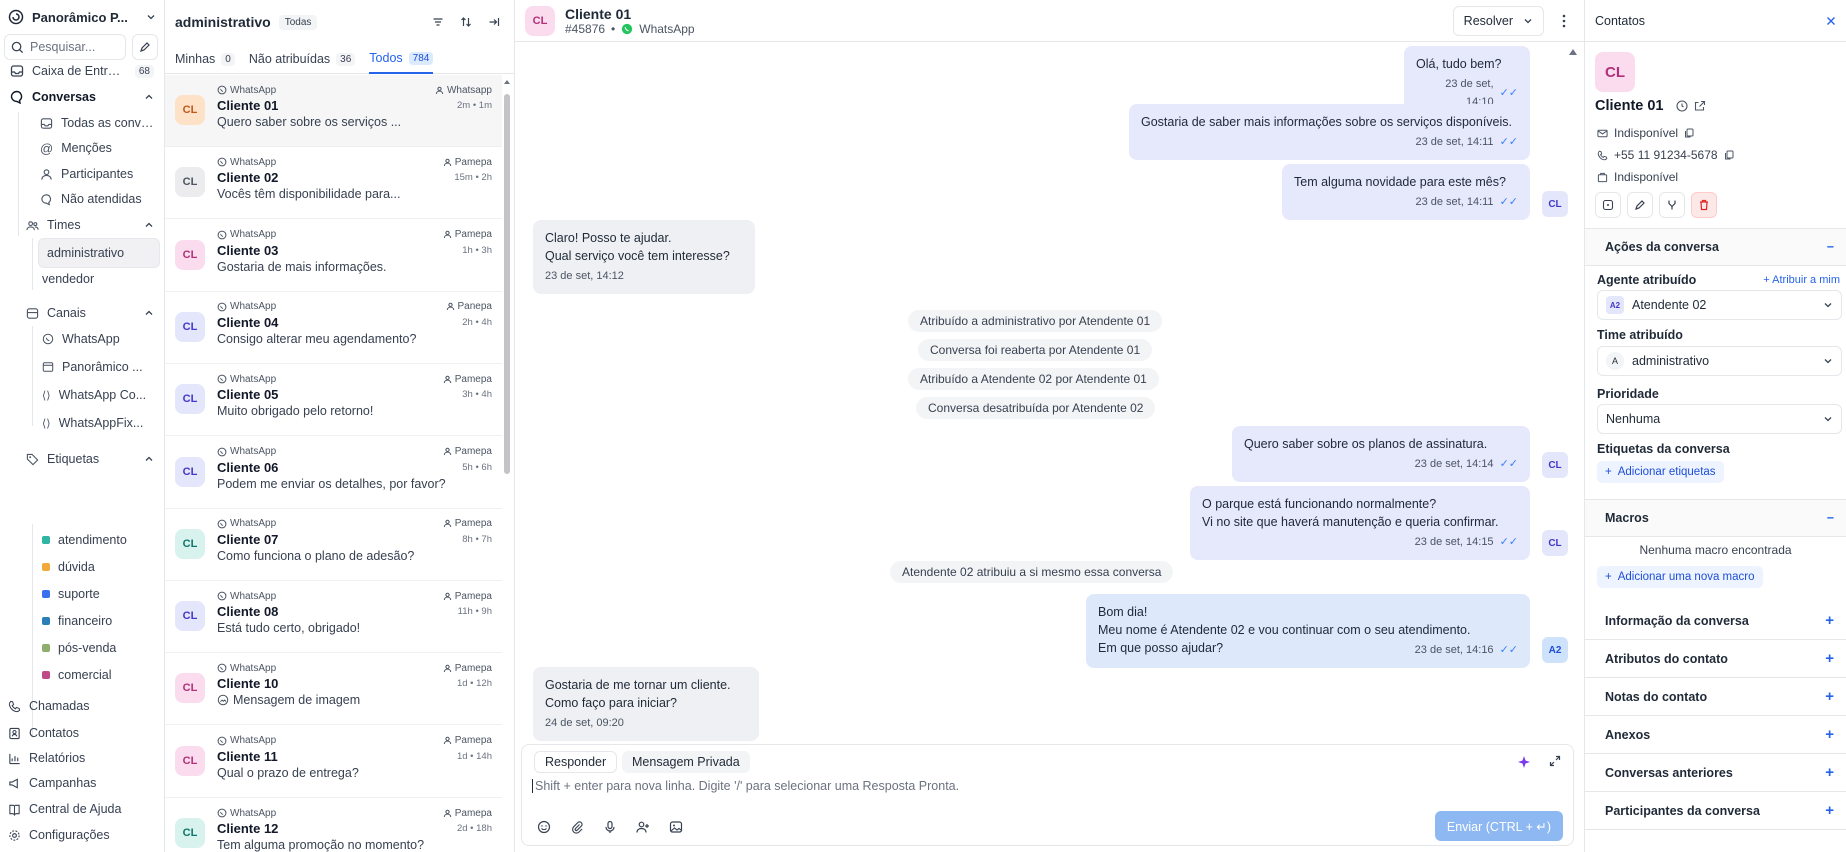  What do you see at coordinates (90, 459) in the screenshot?
I see `sidebar-item-labels: Etiquetas` at bounding box center [90, 459].